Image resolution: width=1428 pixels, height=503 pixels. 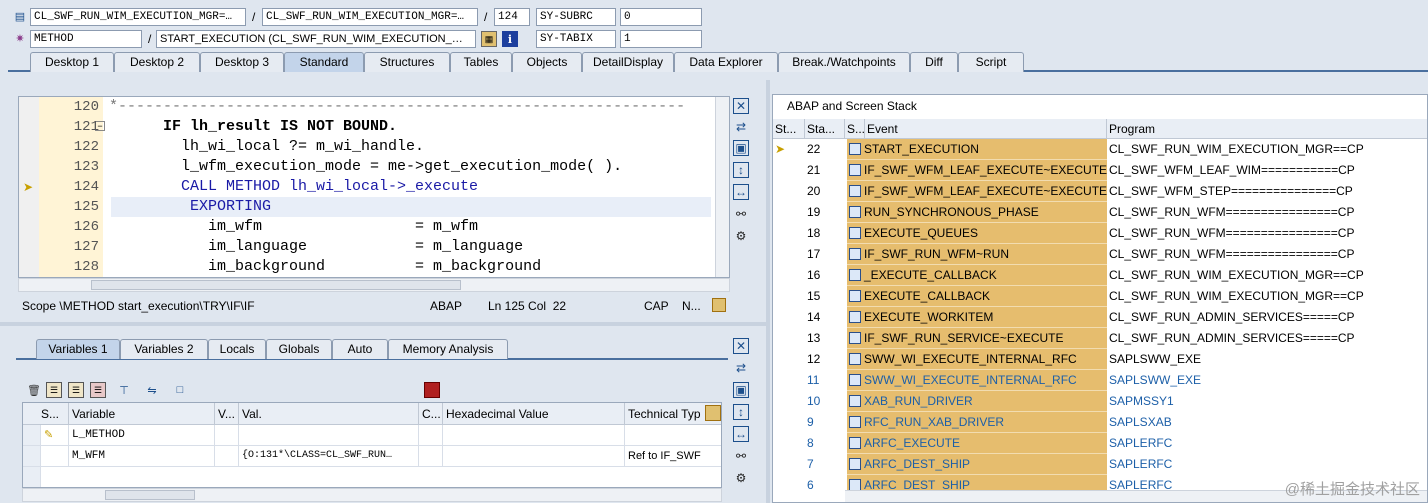 I want to click on event-cell: _EXECUTE_CALLBACK, so click(x=977, y=275).